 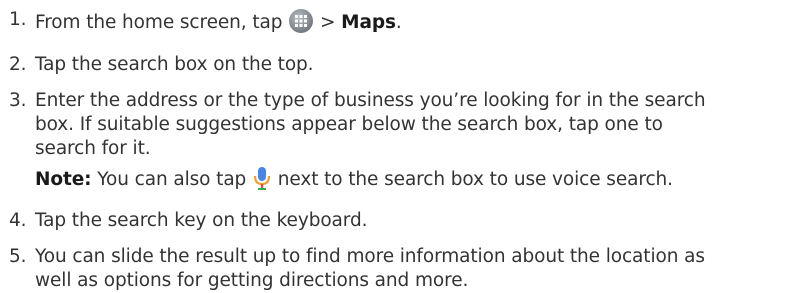 What do you see at coordinates (18, 19) in the screenshot?
I see `step-number: 1.` at bounding box center [18, 19].